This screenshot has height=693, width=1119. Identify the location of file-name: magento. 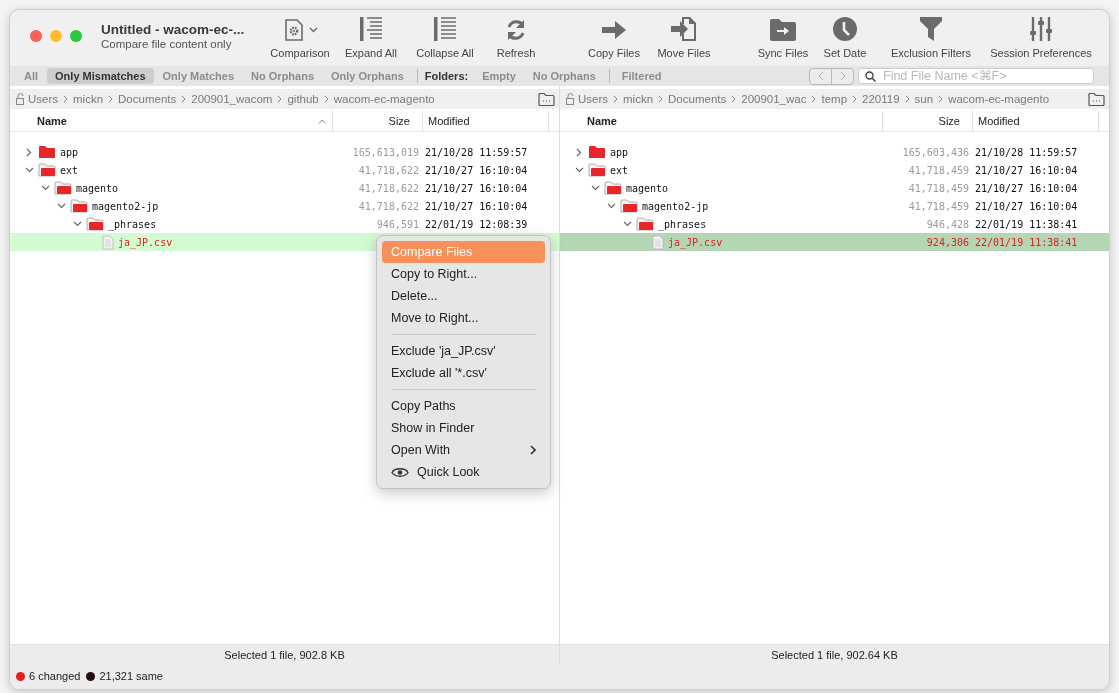
(97, 188).